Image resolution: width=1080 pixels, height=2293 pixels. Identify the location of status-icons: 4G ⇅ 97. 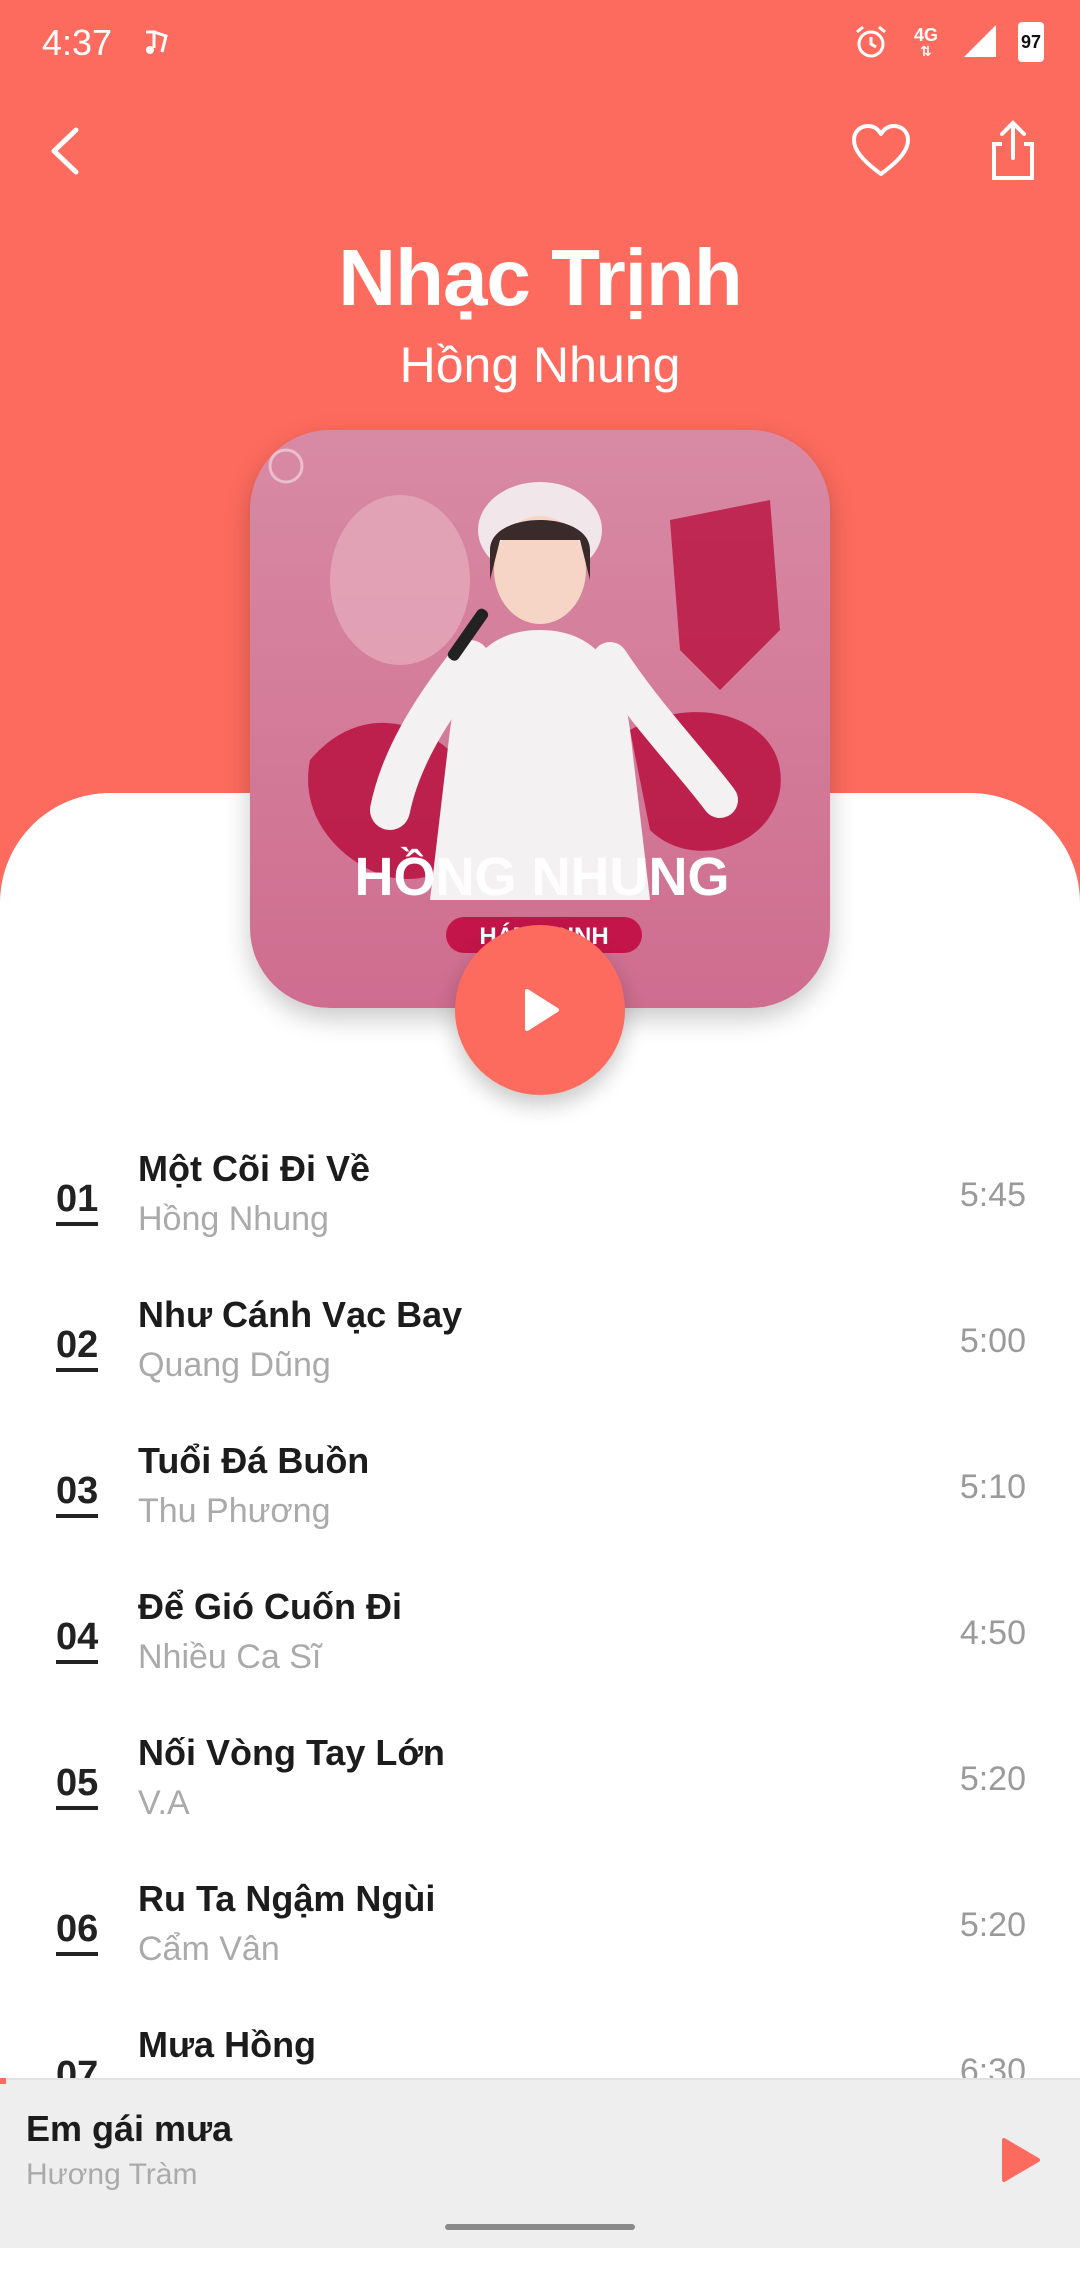
(948, 42).